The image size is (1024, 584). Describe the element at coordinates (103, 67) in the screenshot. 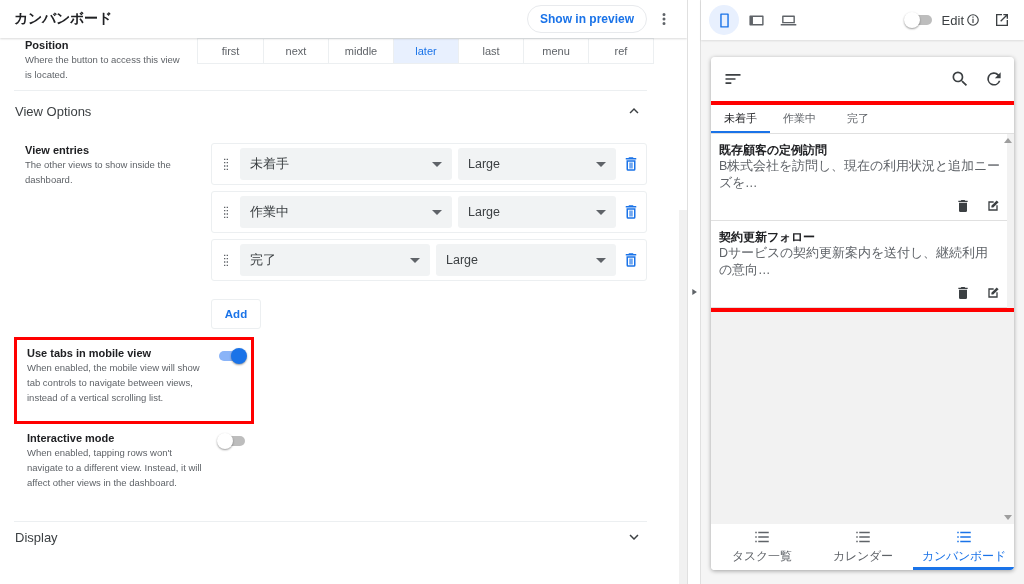

I see `setting-description: Where the button to access this view is located.` at that location.